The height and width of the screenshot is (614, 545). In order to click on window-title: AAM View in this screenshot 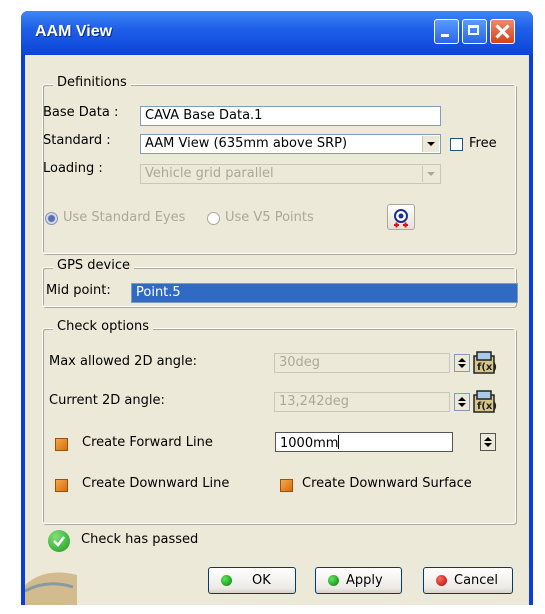, I will do `click(74, 31)`.